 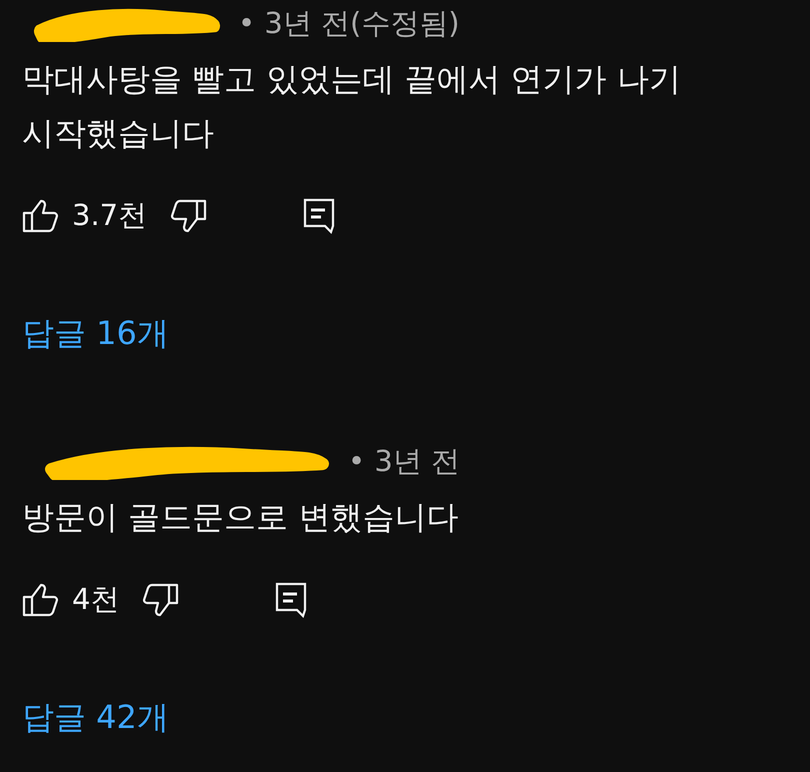 I want to click on like-count: 3.7천, so click(x=110, y=215).